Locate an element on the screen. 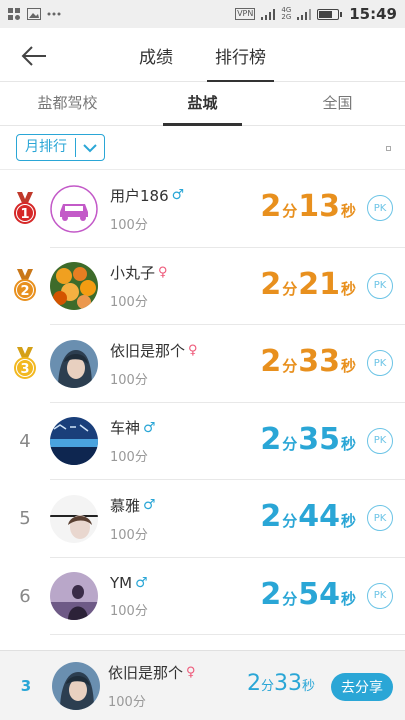 This screenshot has width=405, height=720. list-item: 5 慕雅 ♂ 100分 2 分 44 秒 PK is located at coordinates (202, 519).